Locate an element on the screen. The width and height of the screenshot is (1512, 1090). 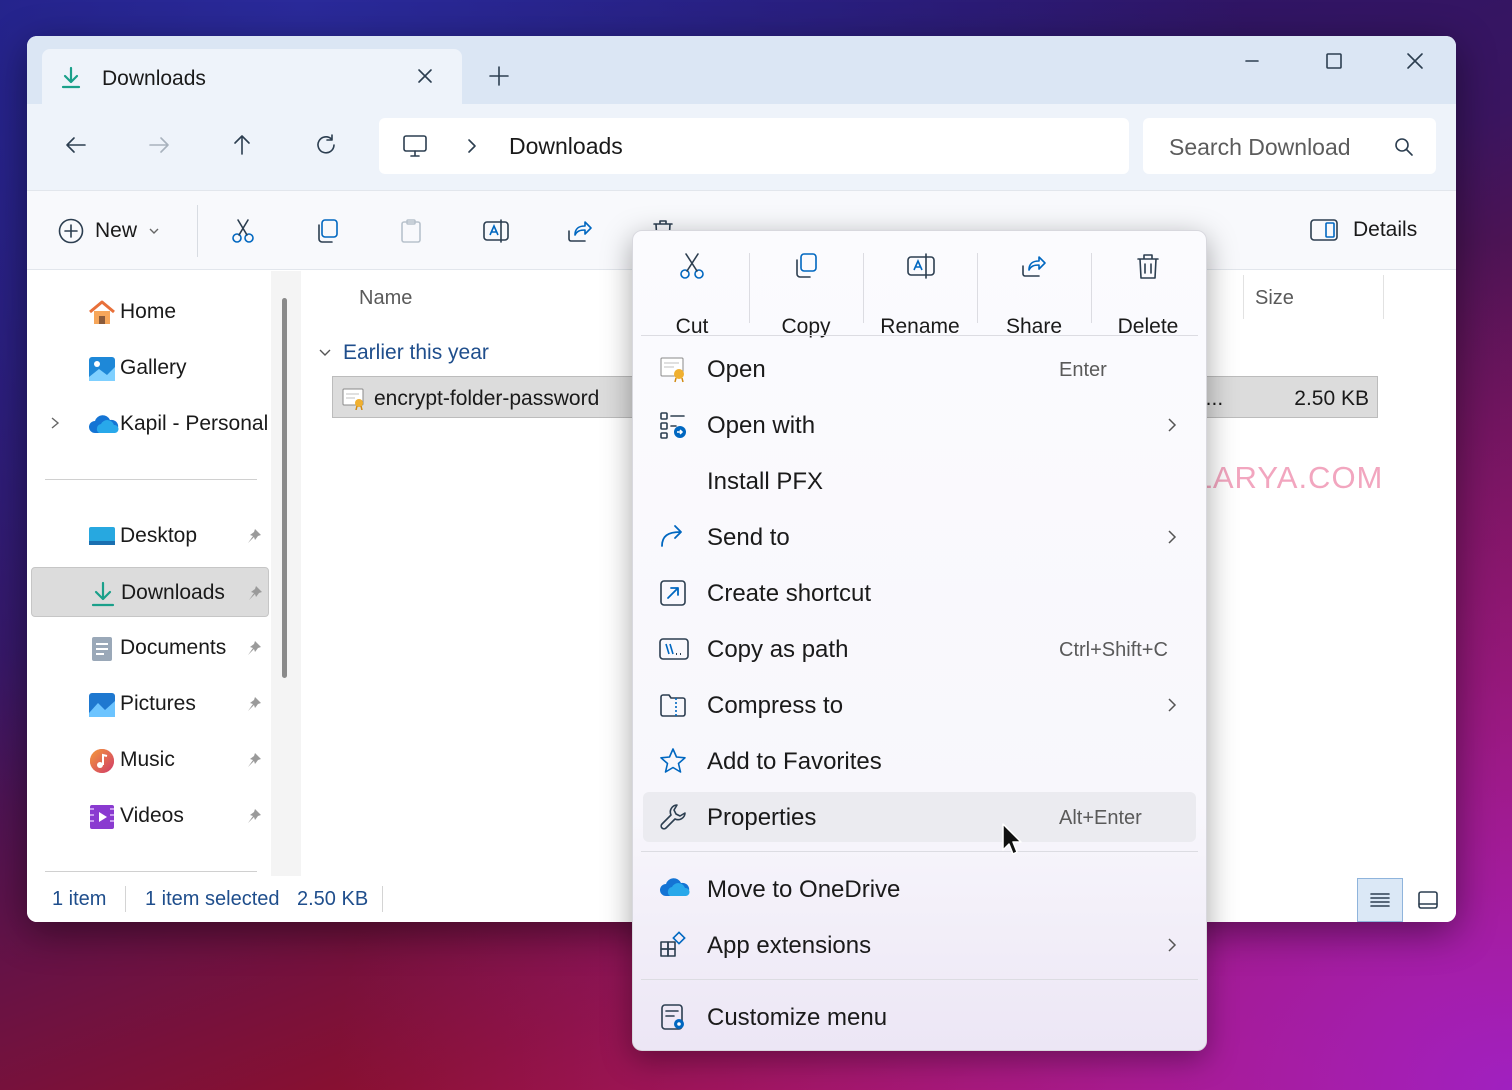
extensions-grid-icon is located at coordinates (673, 945).